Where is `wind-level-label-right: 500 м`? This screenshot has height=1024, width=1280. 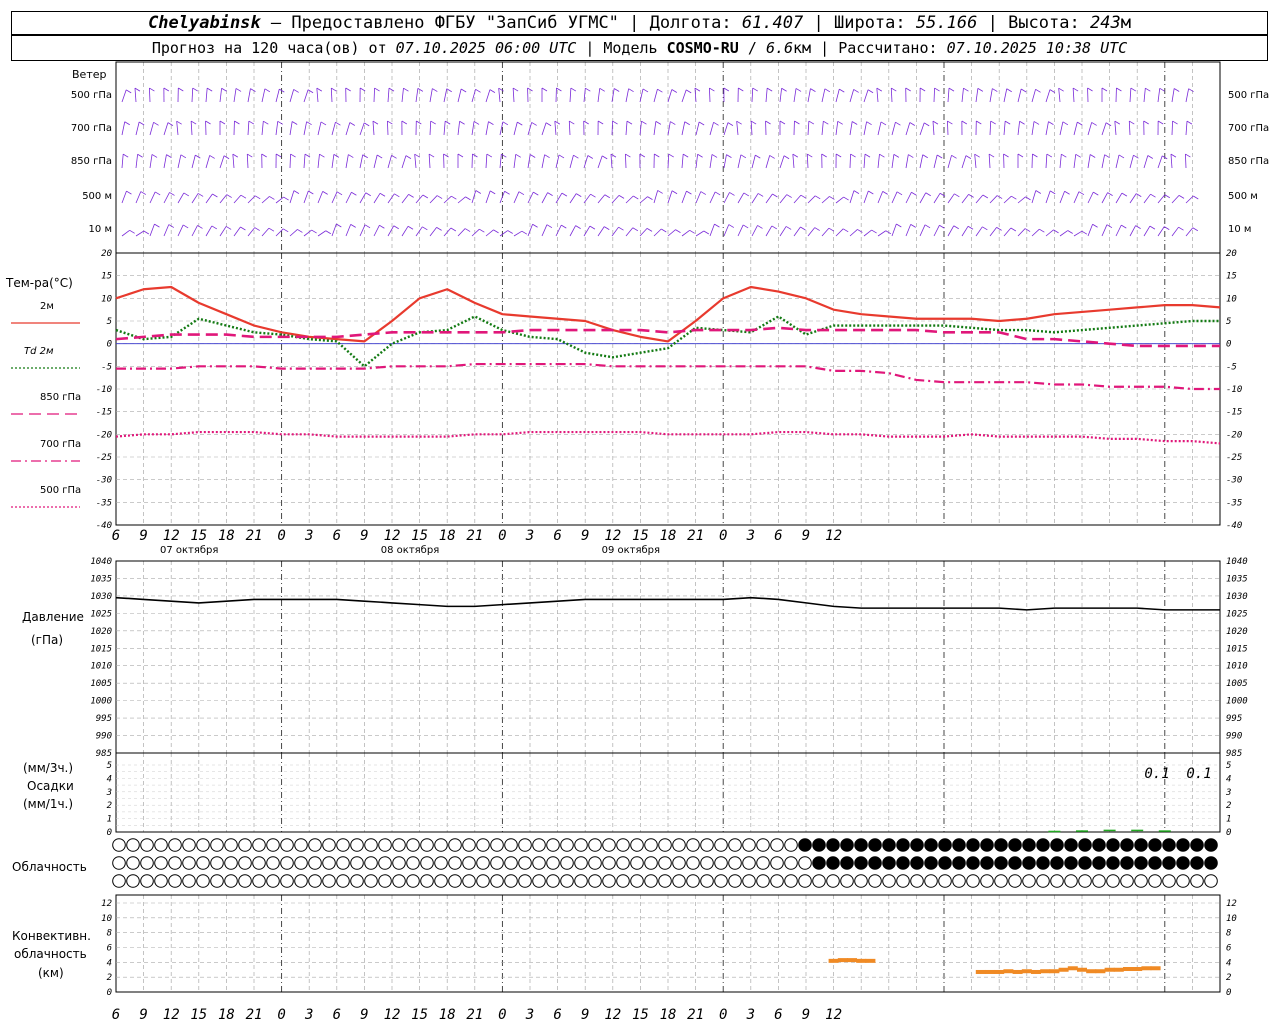
wind-level-label-right: 500 м is located at coordinates (1243, 196).